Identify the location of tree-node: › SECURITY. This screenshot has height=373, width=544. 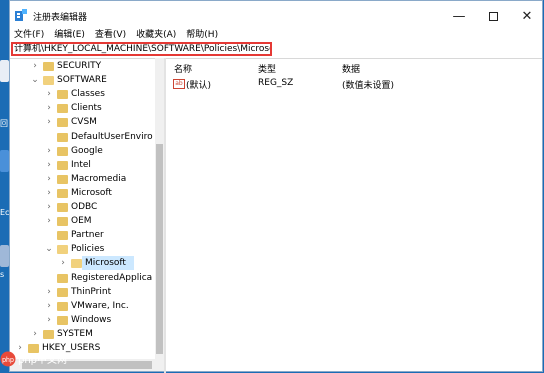
(82, 66).